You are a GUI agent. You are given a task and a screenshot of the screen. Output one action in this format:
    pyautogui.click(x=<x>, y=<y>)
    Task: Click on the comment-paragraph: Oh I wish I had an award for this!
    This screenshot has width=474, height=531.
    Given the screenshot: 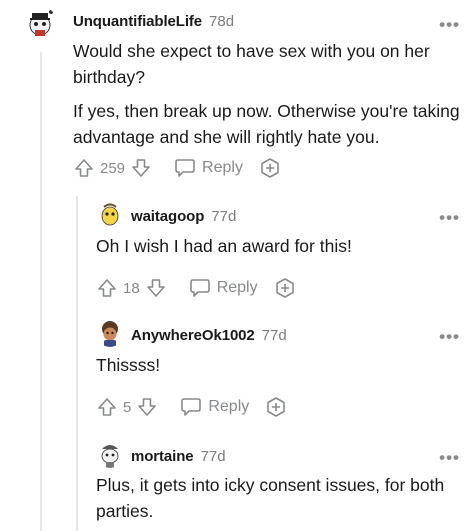 What is the action you would take?
    pyautogui.click(x=224, y=246)
    